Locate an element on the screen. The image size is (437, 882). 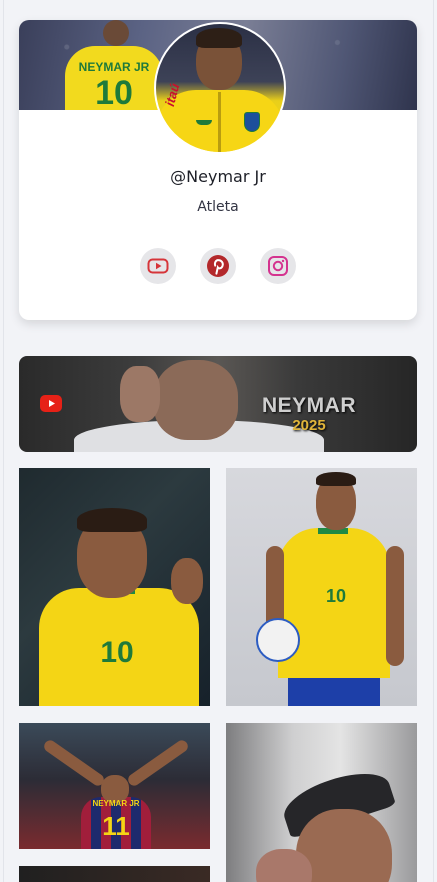
banner-figure-hand is located at coordinates (140, 394).